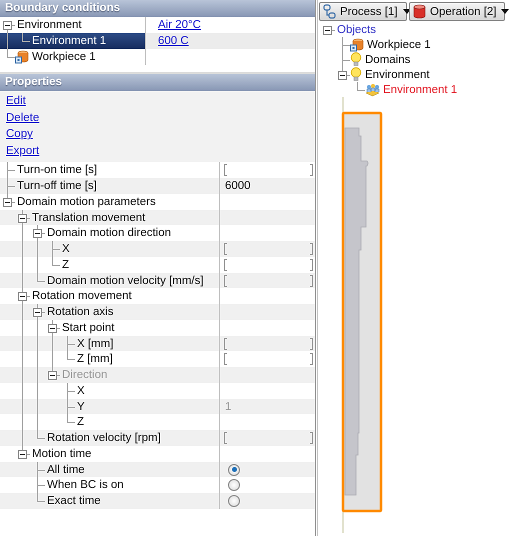 The image size is (511, 536). I want to click on caret-icon, so click(505, 11).